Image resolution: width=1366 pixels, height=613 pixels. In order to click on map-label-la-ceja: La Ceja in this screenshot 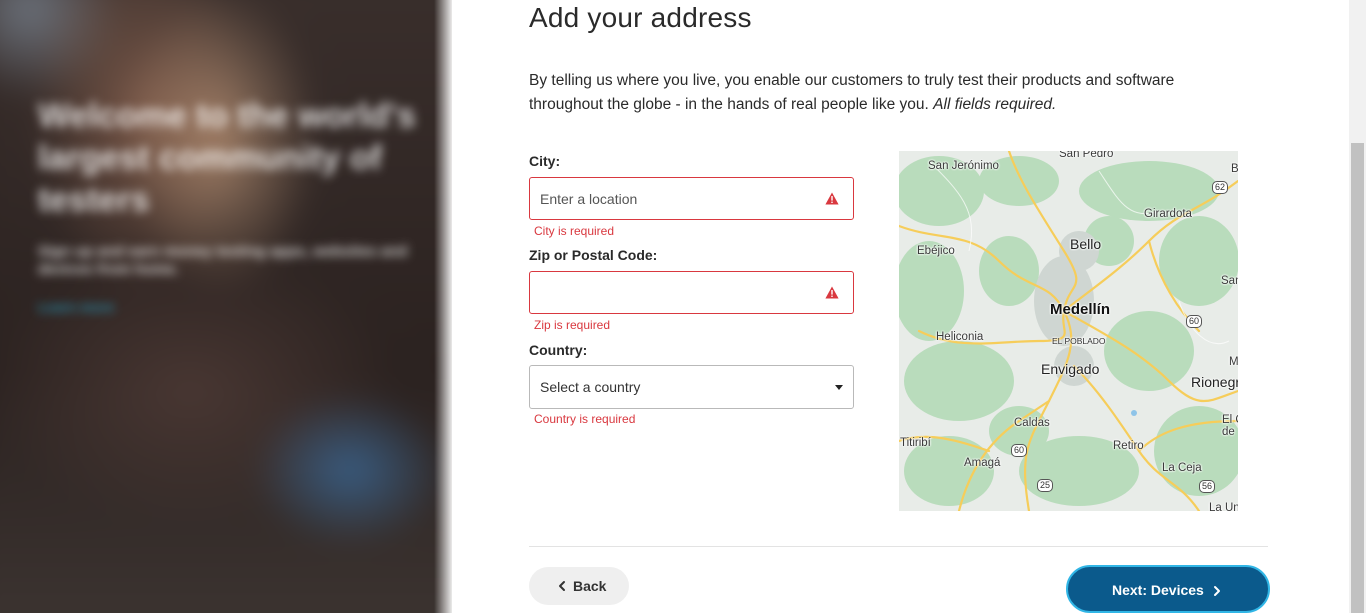, I will do `click(1182, 468)`.